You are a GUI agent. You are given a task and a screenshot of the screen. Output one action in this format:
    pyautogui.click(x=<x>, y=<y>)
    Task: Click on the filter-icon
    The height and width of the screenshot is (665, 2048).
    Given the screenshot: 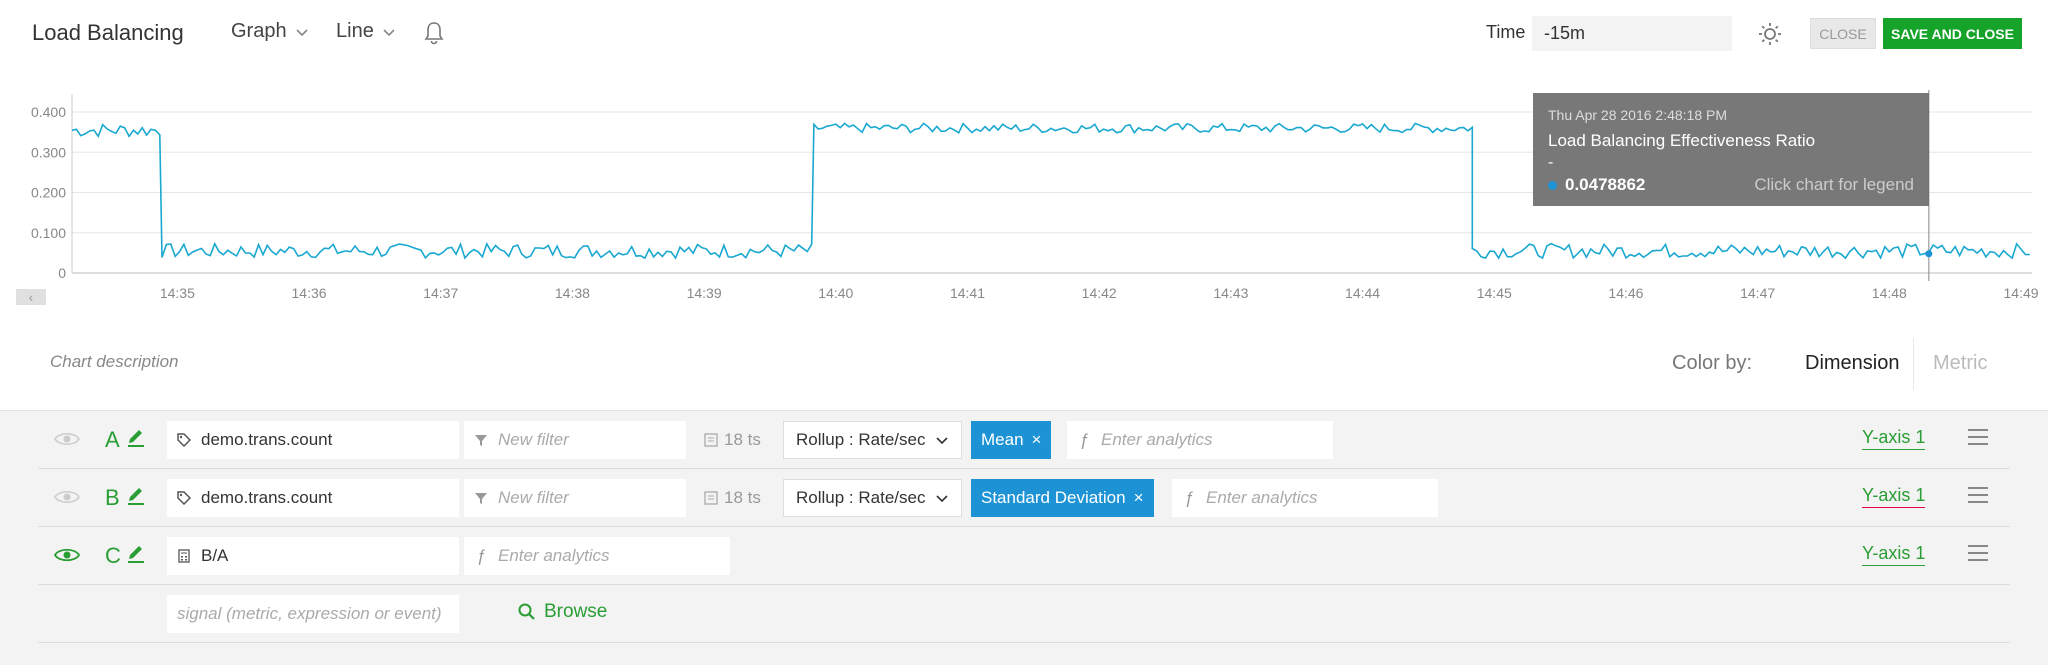 What is the action you would take?
    pyautogui.click(x=481, y=440)
    